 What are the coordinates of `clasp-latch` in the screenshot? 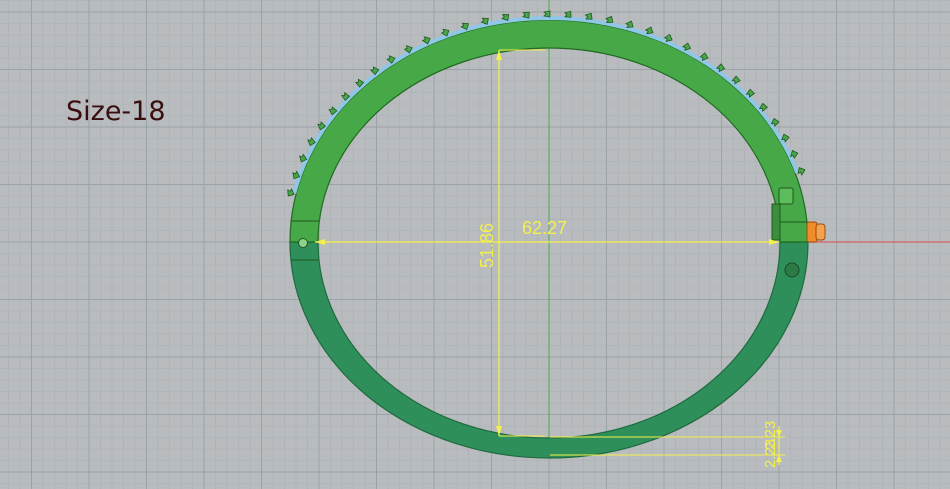 It's located at (776, 222).